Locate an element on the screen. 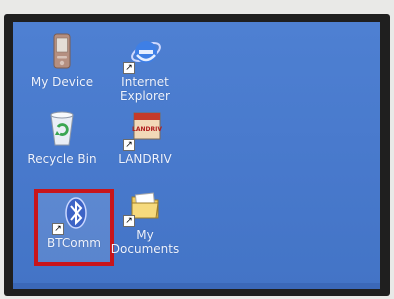  desktop-icon-label: My Documents is located at coordinates (145, 242).